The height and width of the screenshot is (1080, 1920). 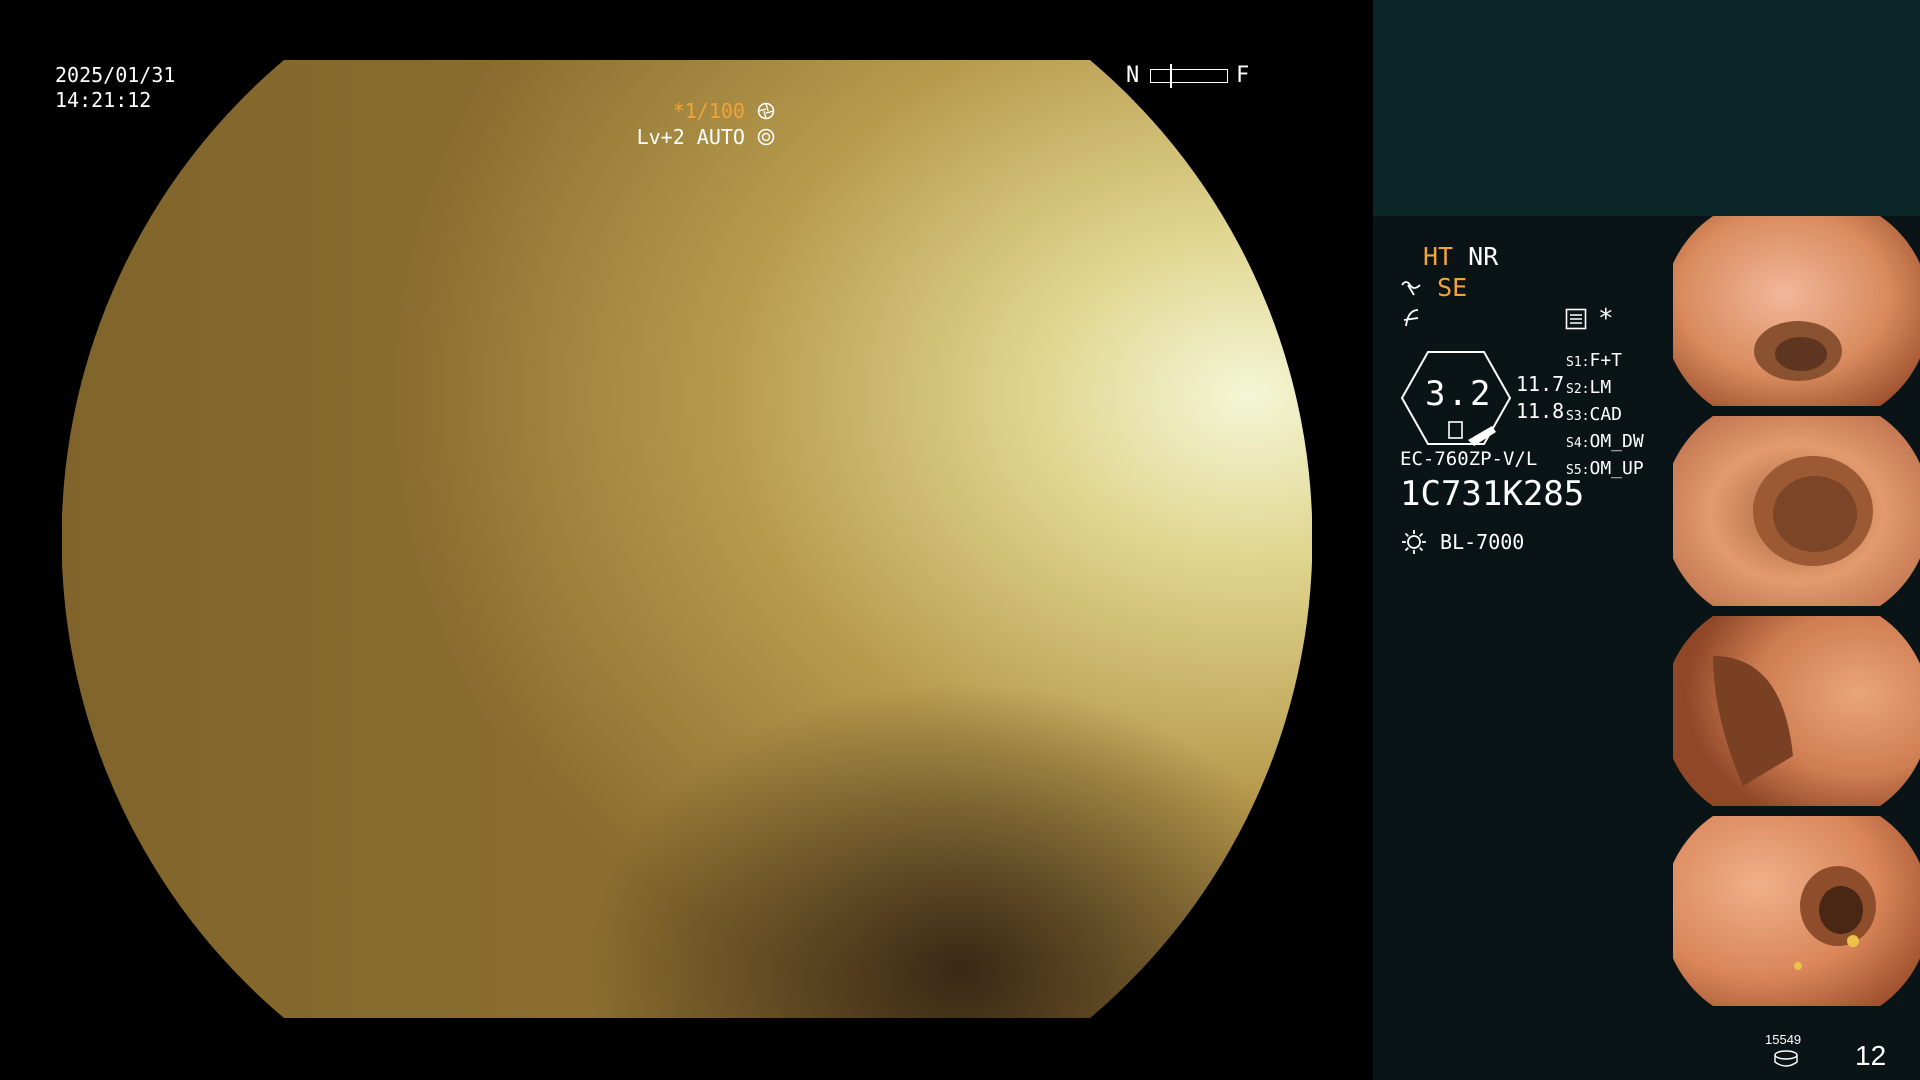 I want to click on scope-model: EC-760ZP-V/L, so click(x=1469, y=459).